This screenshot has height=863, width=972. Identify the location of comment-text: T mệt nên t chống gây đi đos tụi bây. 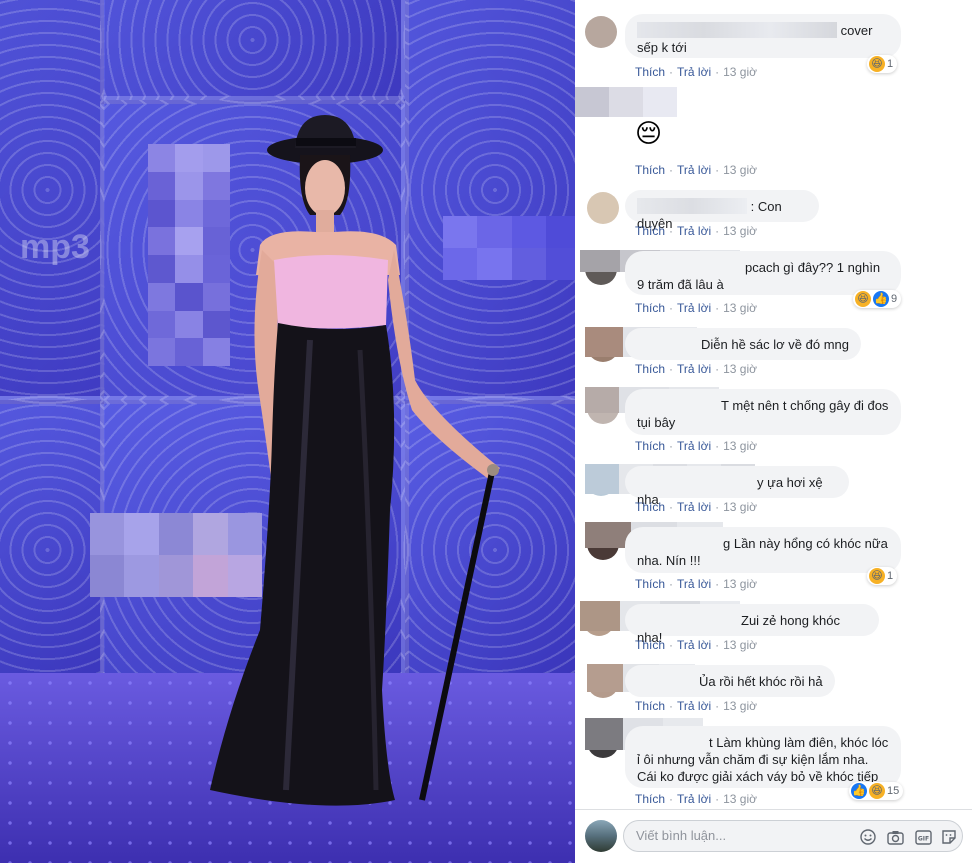
(763, 414).